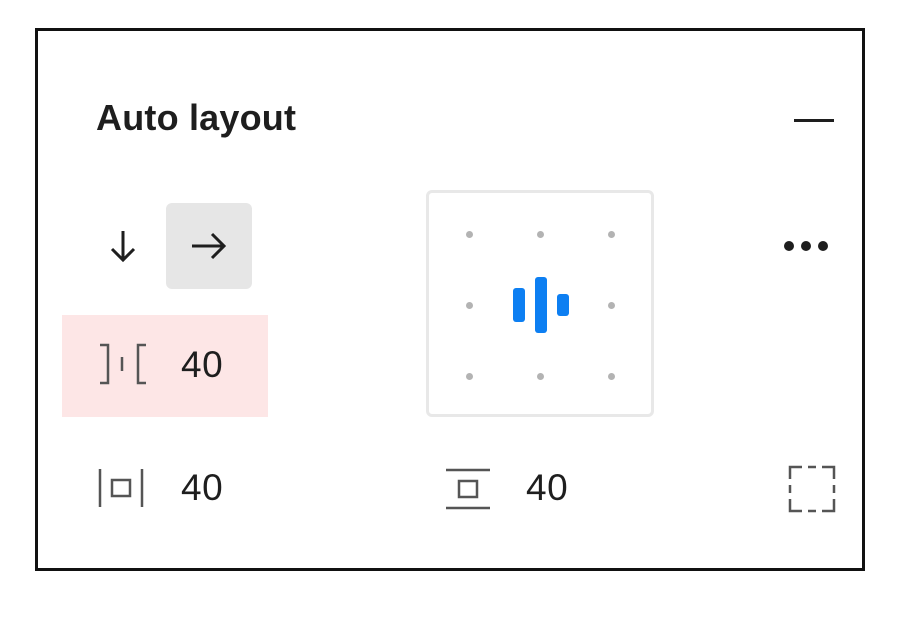  I want to click on align-top-center, so click(540, 234).